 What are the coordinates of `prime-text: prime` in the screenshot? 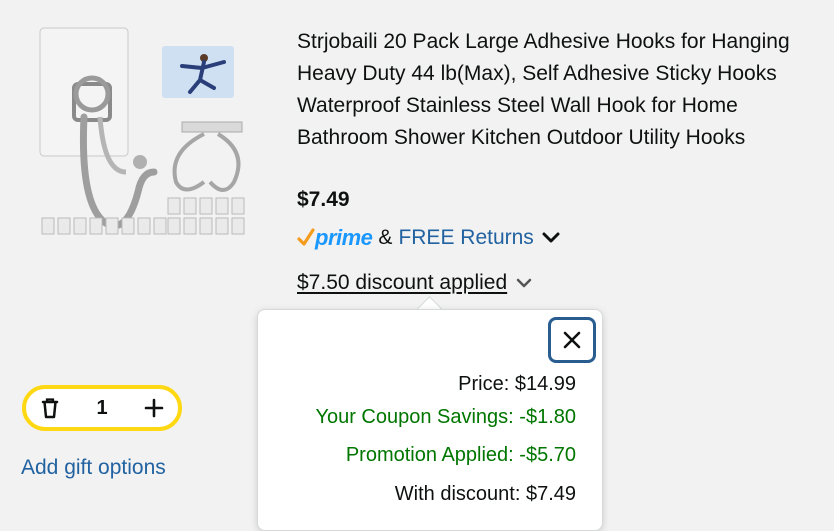 It's located at (344, 237).